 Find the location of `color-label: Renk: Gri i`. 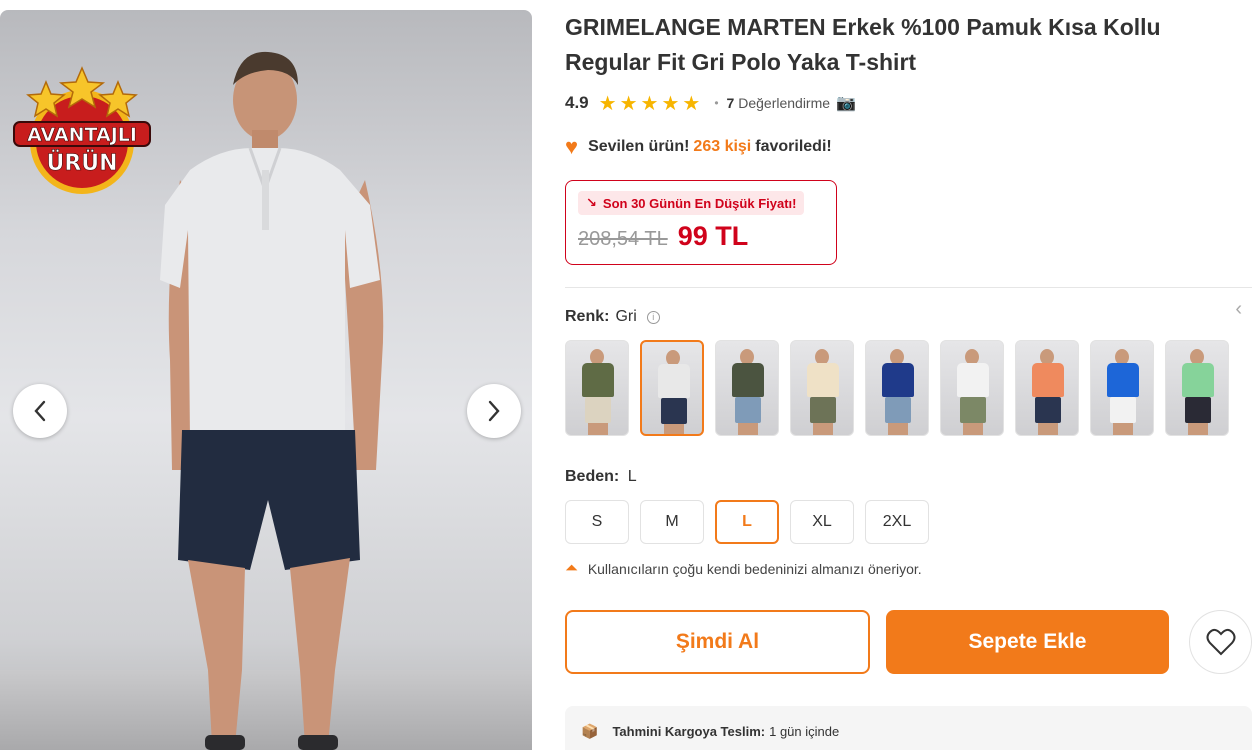

color-label: Renk: Gri i is located at coordinates (908, 317).